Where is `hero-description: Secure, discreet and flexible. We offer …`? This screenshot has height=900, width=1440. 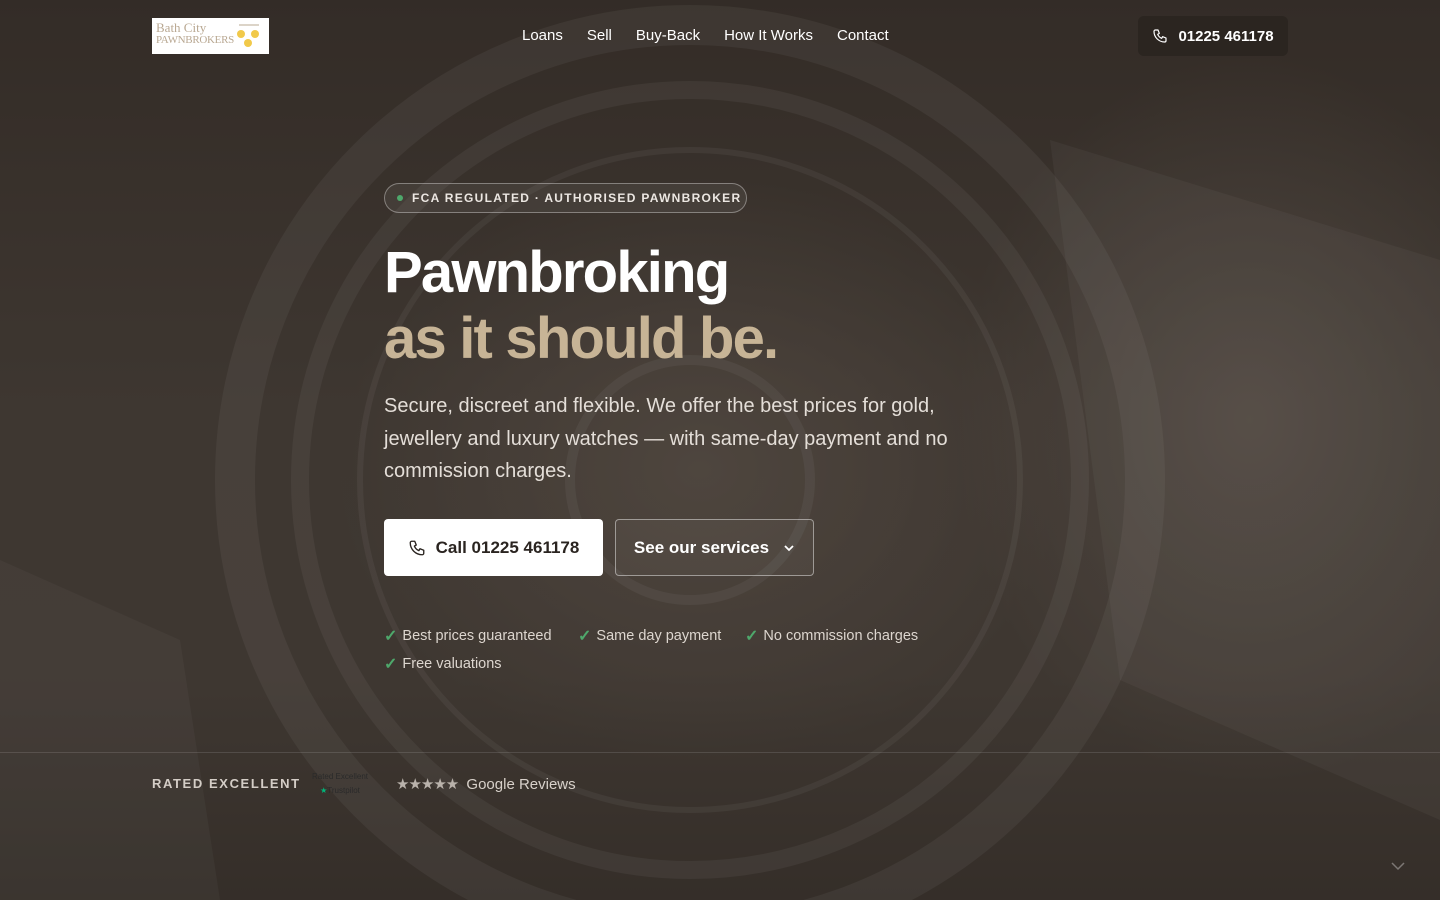
hero-description: Secure, discreet and flexible. We offer … is located at coordinates (666, 438).